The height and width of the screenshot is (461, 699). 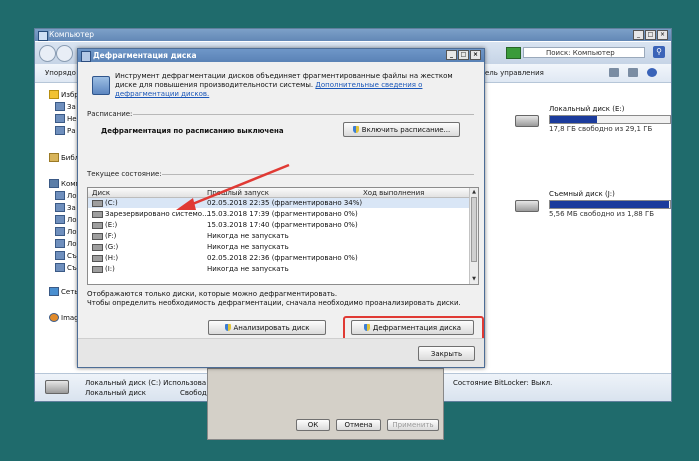 What do you see at coordinates (239, 185) in the screenshot?
I see `arrow-shaft` at bounding box center [239, 185].